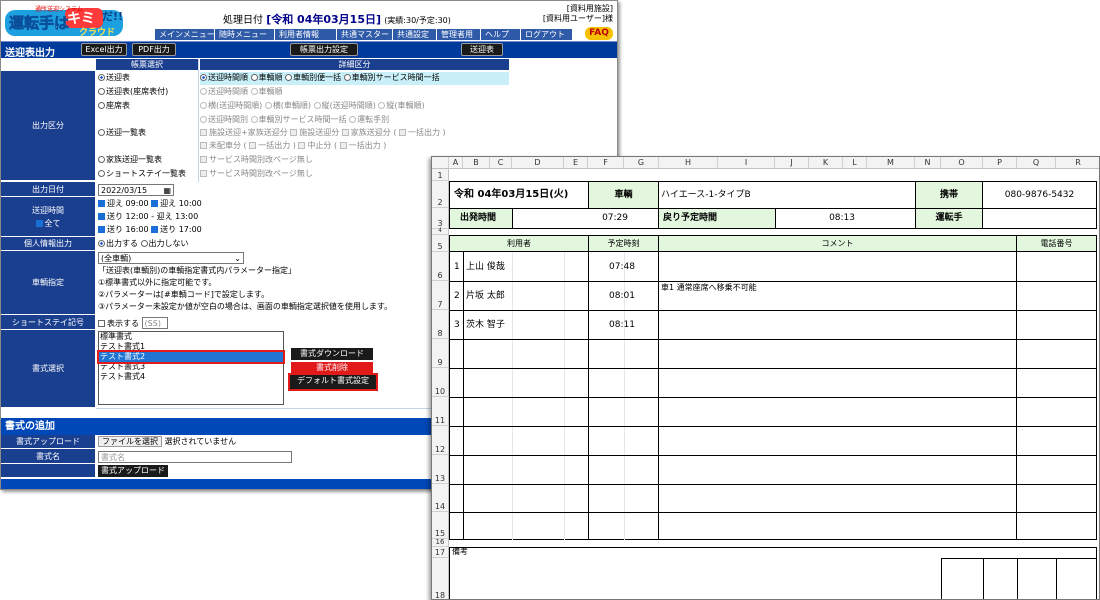 This screenshot has height=600, width=1100. I want to click on format-listbox: 標準書式 テスト書式1 テスト書式2 テスト書式3 テスト書式4, so click(191, 368).